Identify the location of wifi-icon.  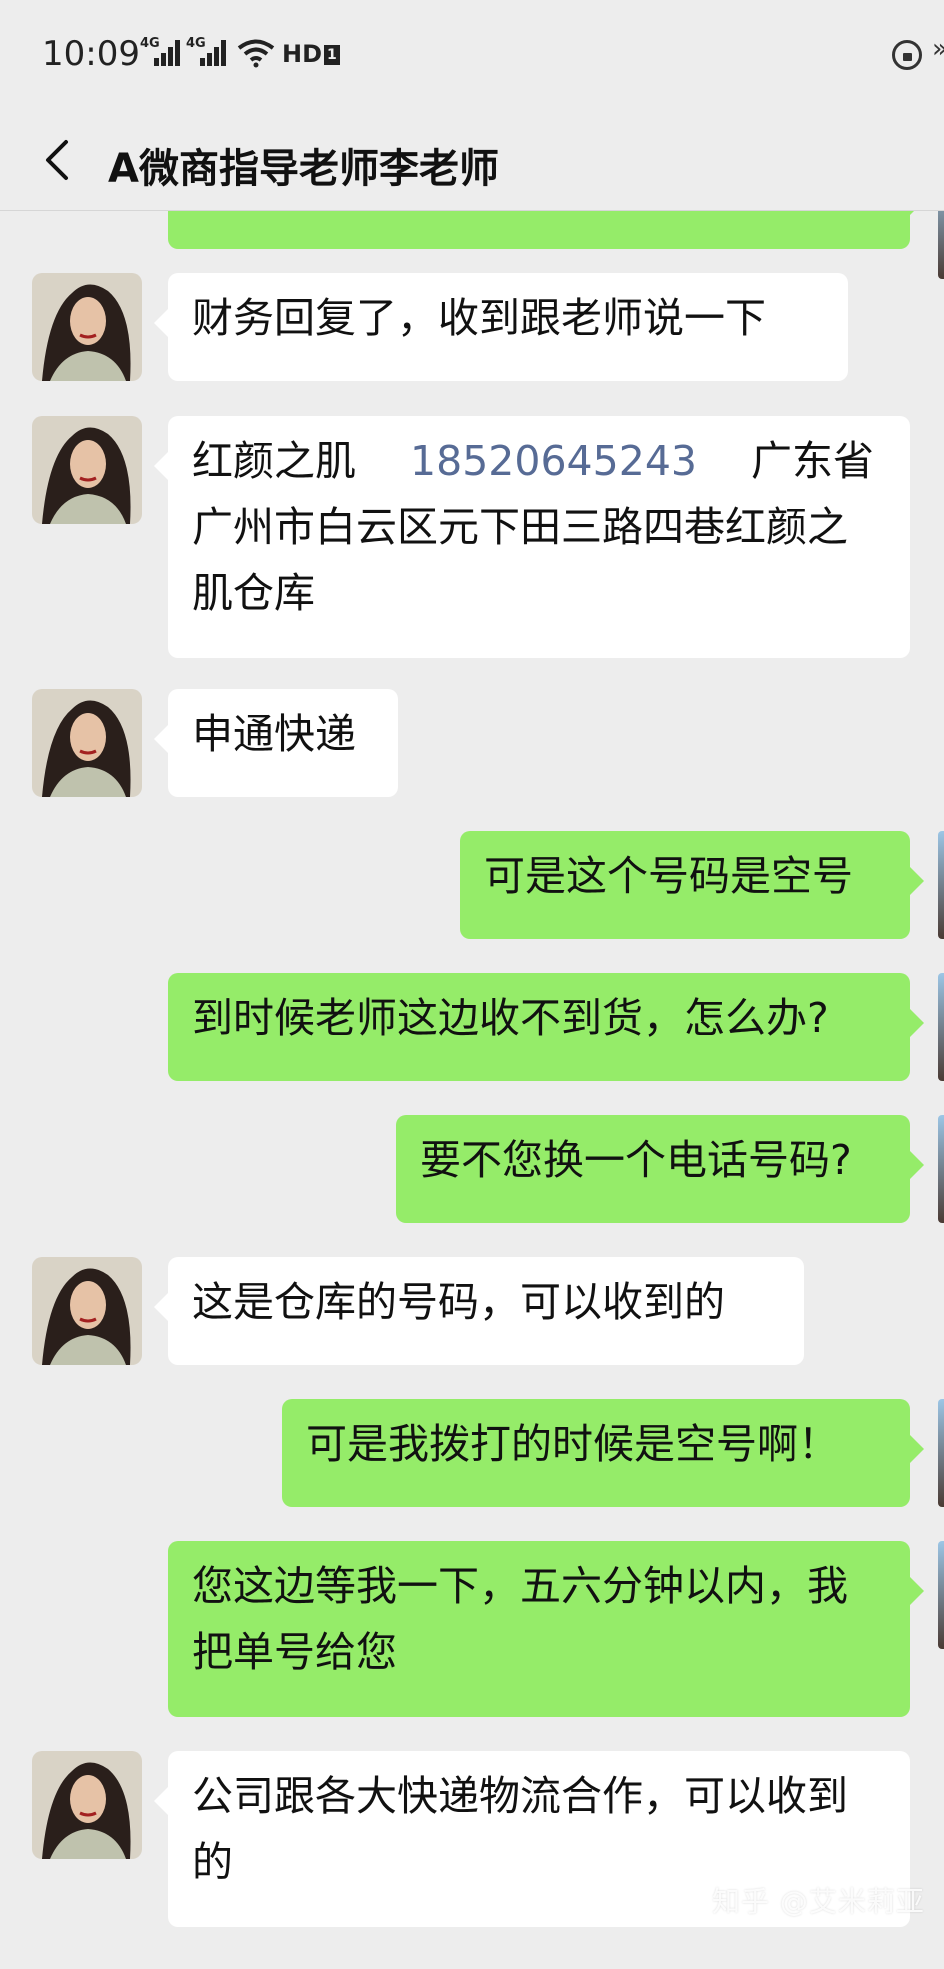
(256, 53).